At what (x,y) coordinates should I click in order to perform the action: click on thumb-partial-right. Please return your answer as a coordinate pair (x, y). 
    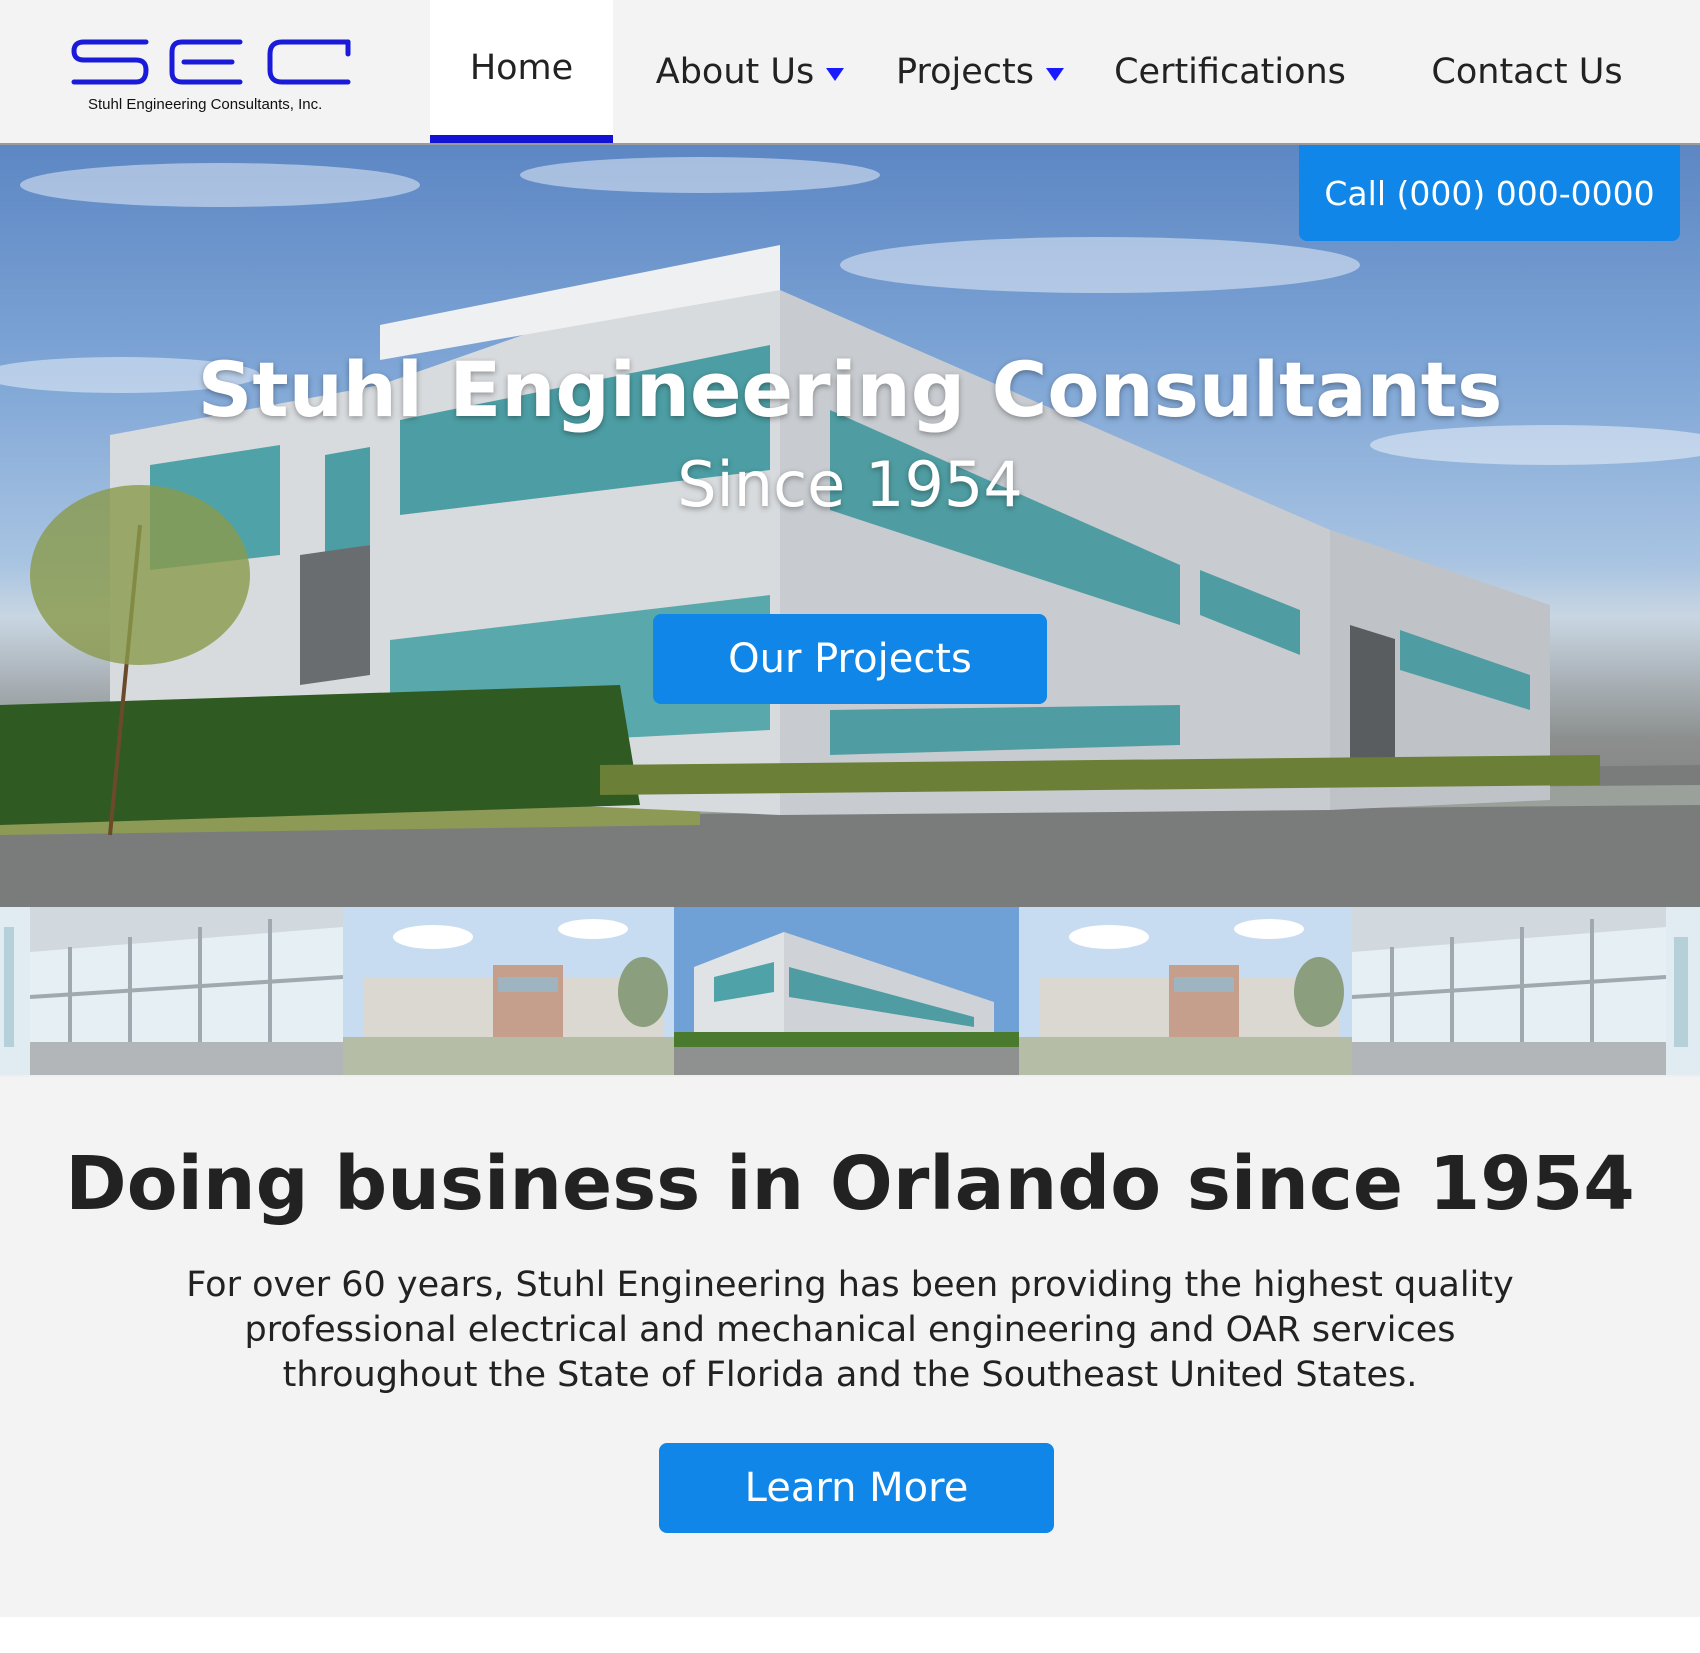
    Looking at the image, I should click on (1683, 991).